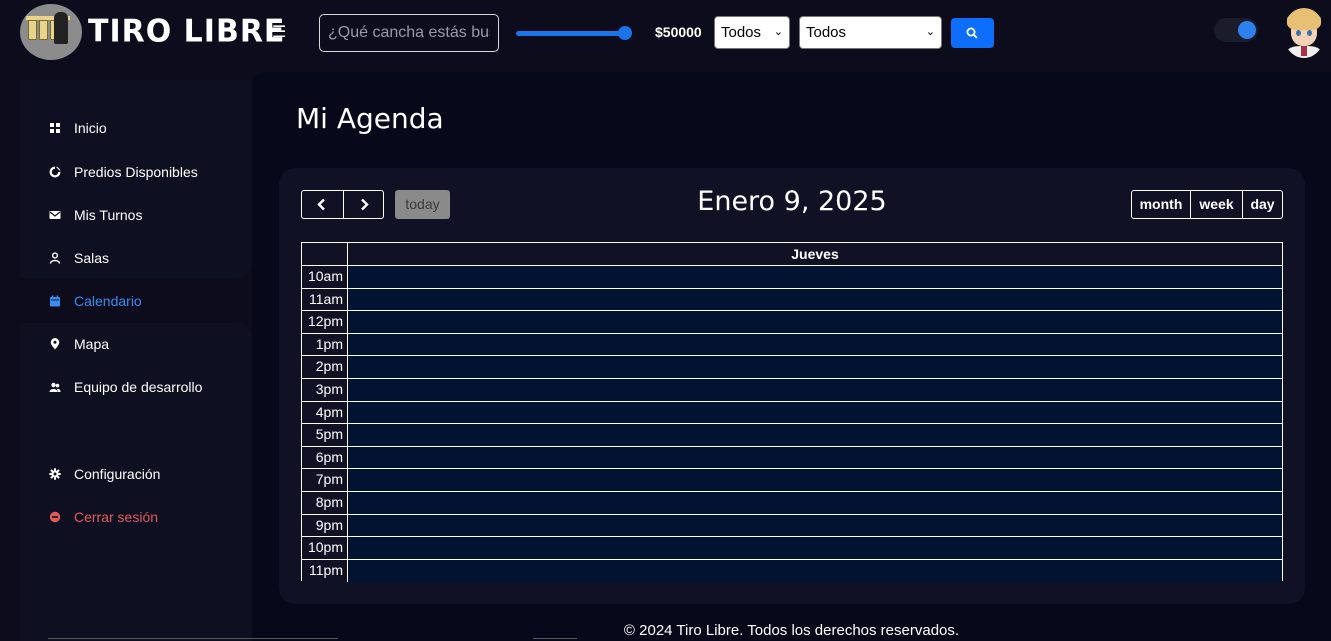  What do you see at coordinates (108, 301) in the screenshot?
I see `sidebar-item-label: Calendario` at bounding box center [108, 301].